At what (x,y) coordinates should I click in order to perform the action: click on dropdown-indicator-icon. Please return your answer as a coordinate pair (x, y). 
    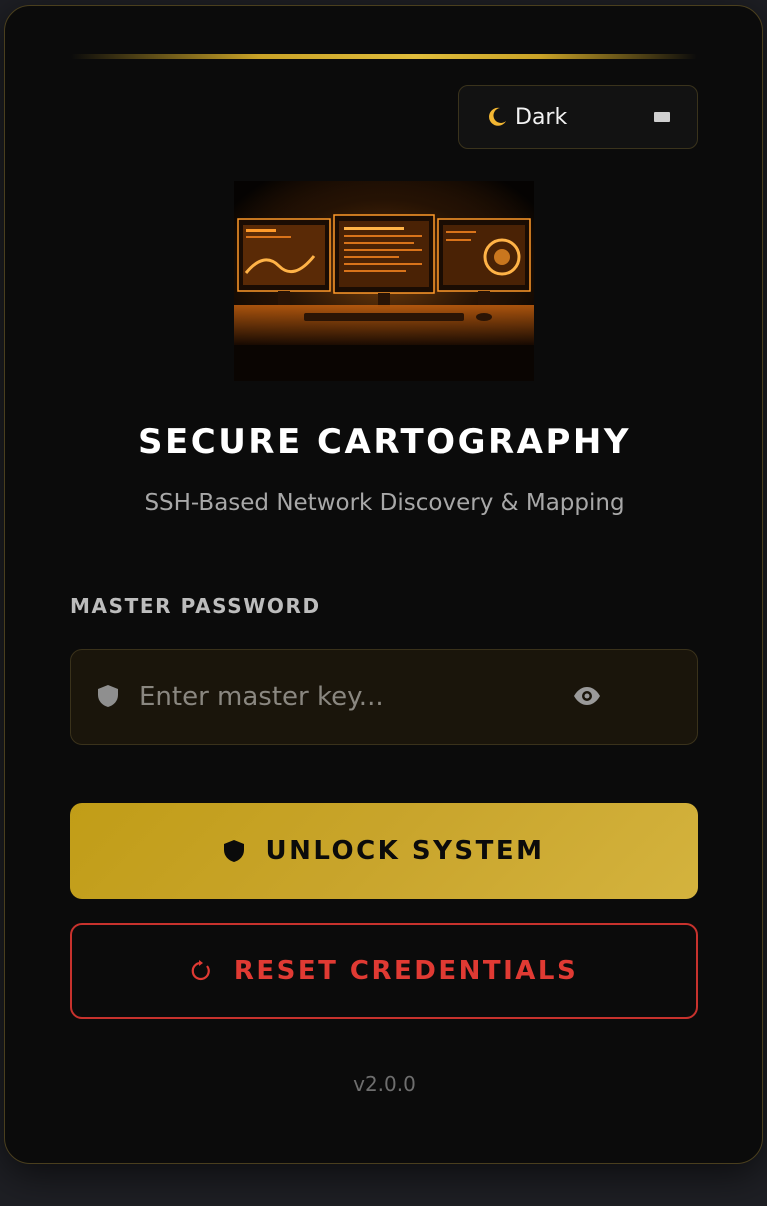
    Looking at the image, I should click on (662, 117).